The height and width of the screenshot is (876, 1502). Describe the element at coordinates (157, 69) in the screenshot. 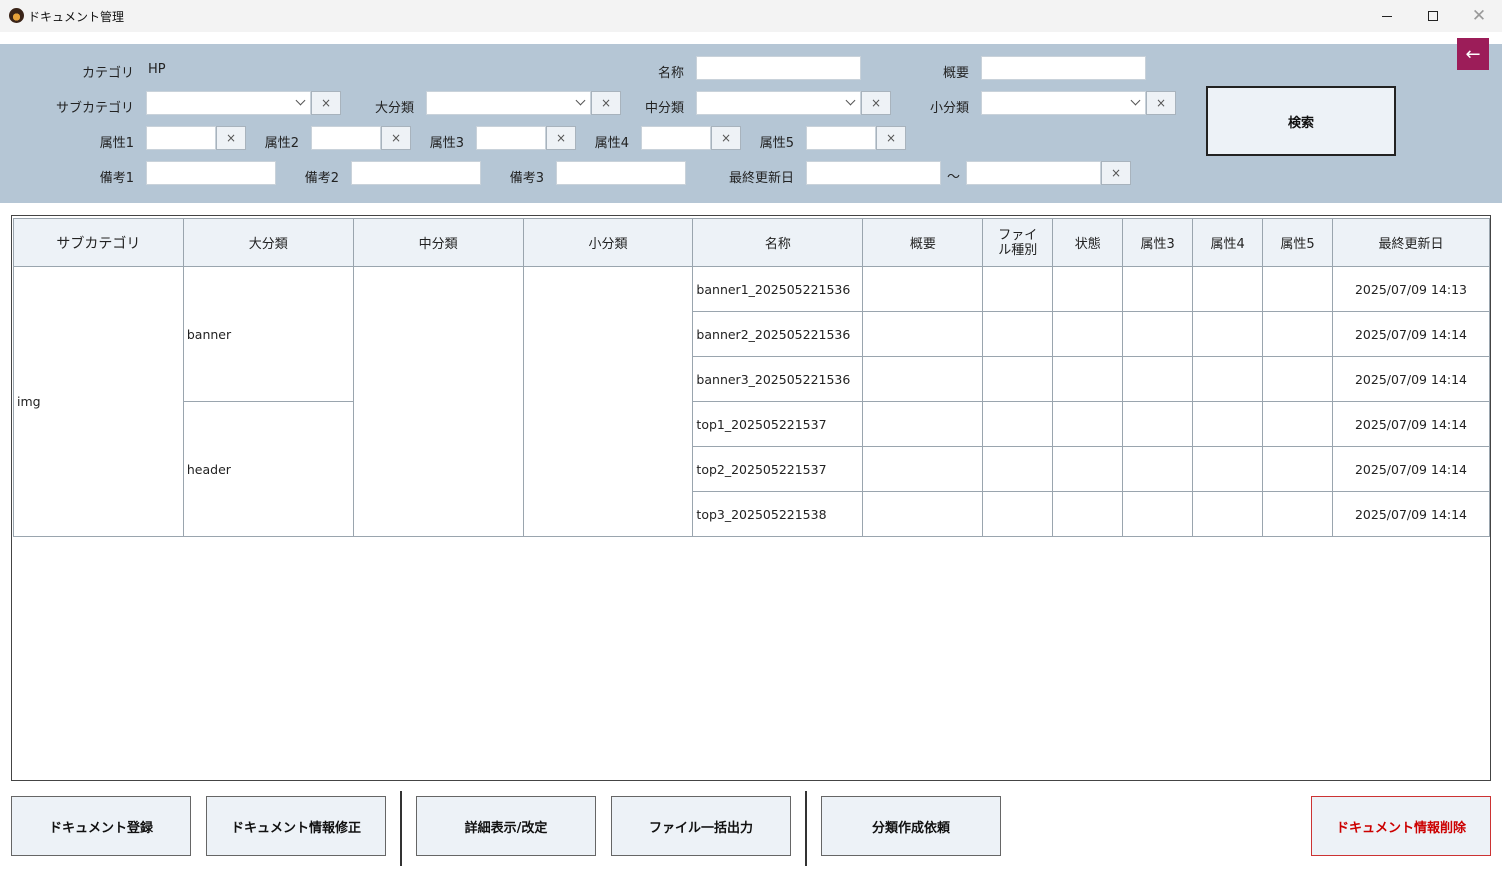

I see `category-value: HP` at that location.